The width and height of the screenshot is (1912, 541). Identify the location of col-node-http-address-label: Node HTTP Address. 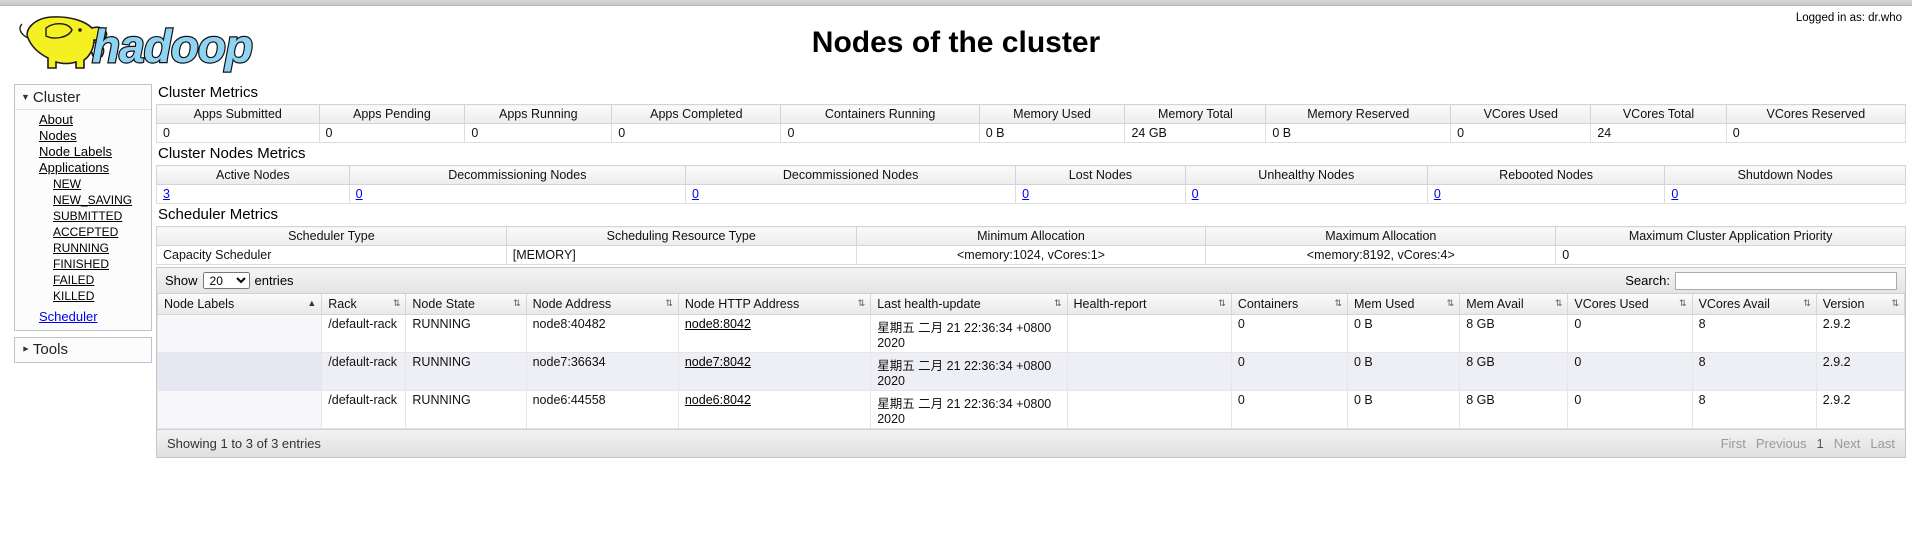
(742, 304).